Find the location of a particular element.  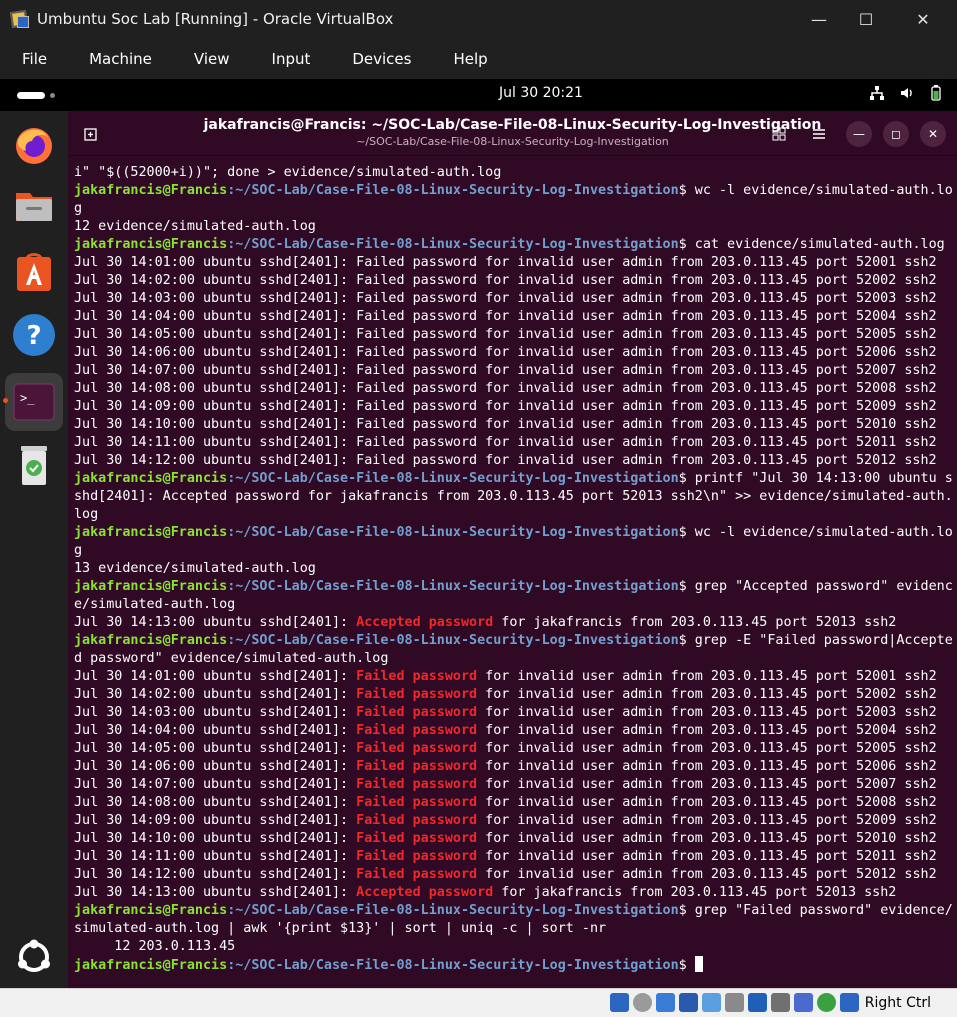

help-icon: ? is located at coordinates (34, 335).